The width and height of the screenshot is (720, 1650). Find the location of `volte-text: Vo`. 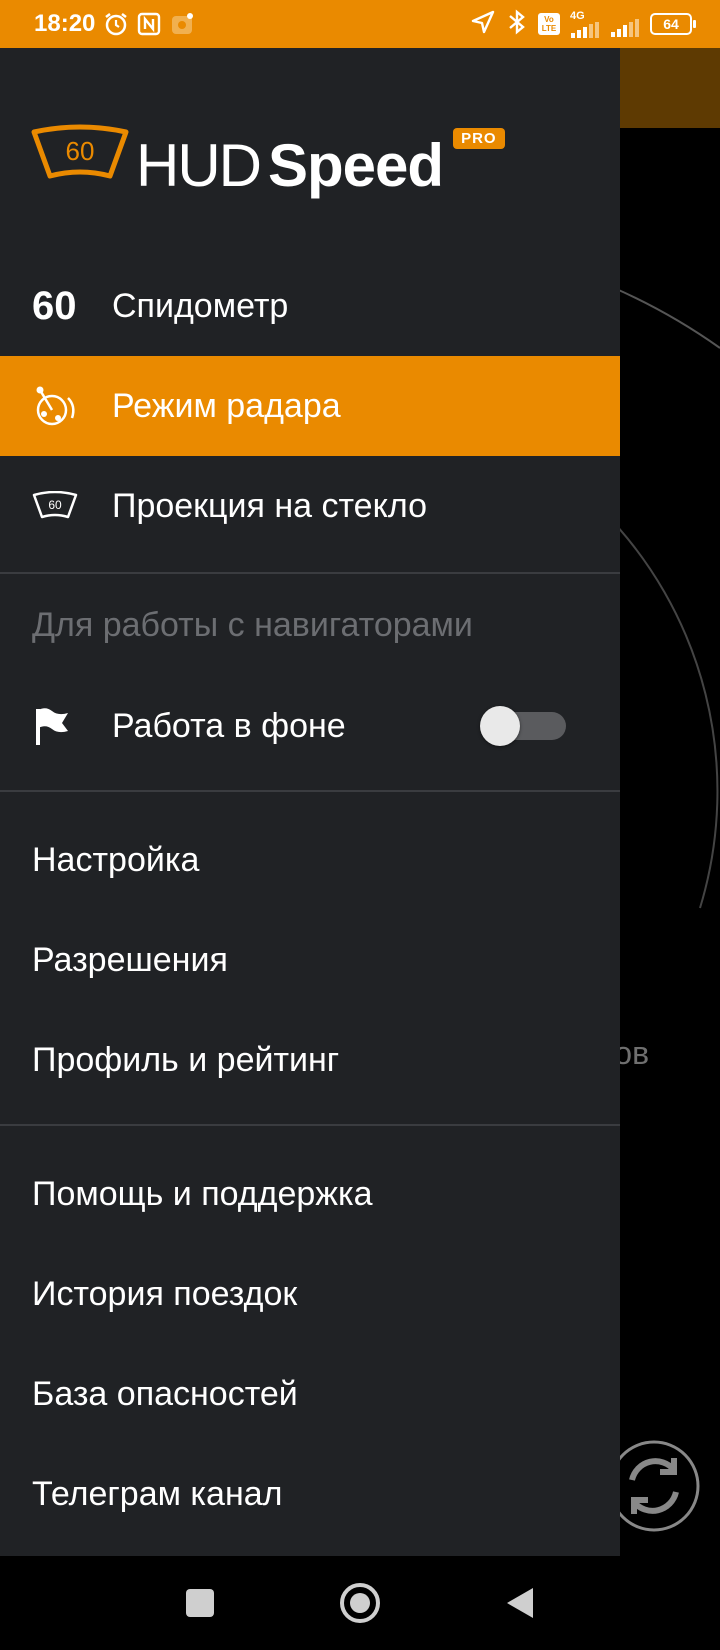

volte-text: Vo is located at coordinates (549, 19).